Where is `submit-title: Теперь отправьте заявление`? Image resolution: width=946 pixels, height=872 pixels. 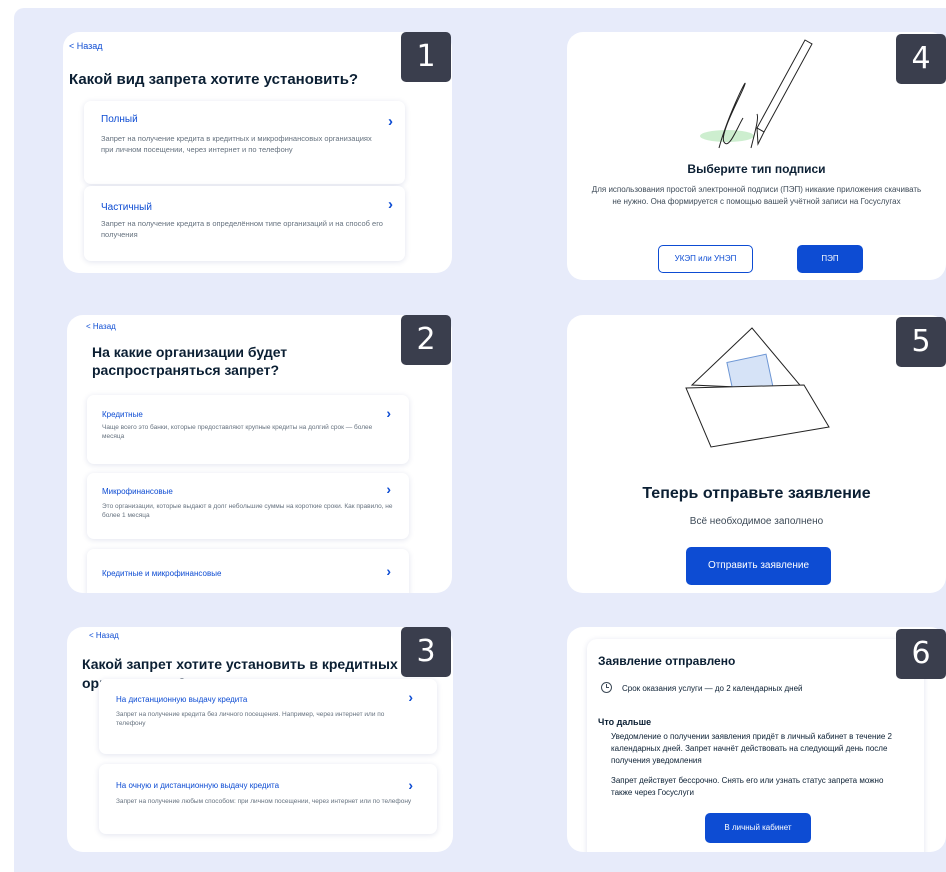 submit-title: Теперь отправьте заявление is located at coordinates (756, 493).